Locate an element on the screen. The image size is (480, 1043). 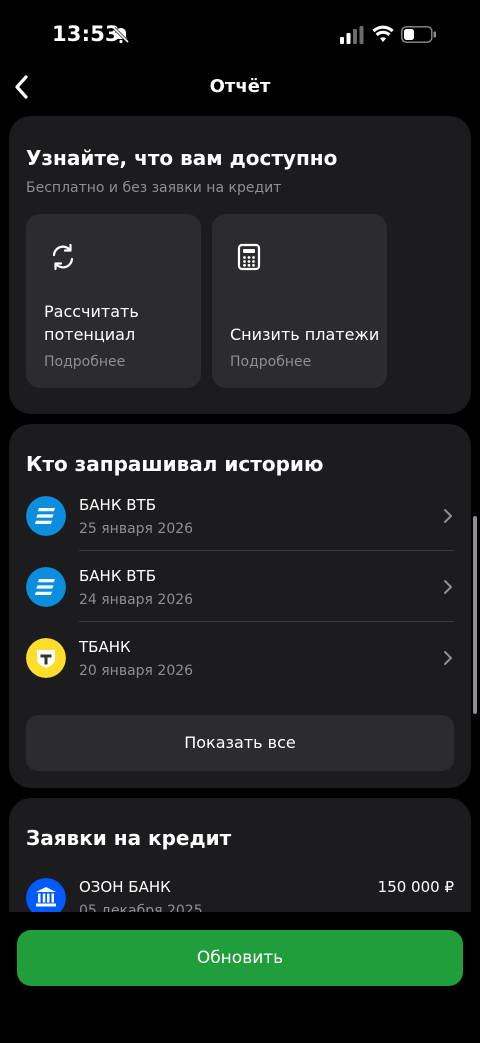
wifi-icon is located at coordinates (383, 33).